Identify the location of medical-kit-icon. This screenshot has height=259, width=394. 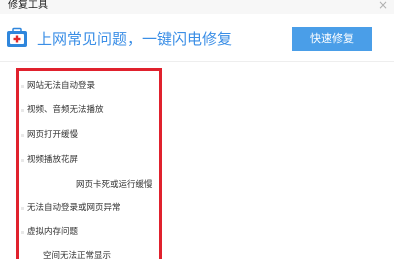
(17, 37).